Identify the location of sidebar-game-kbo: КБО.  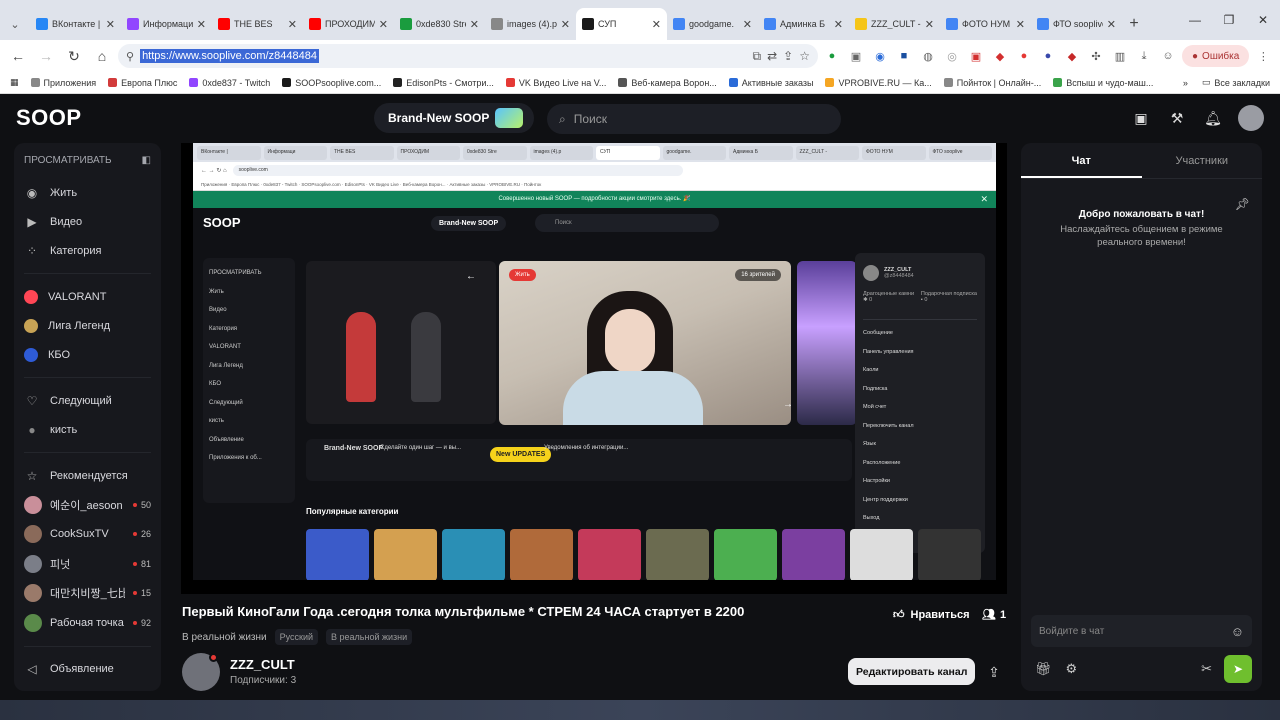
(87, 354).